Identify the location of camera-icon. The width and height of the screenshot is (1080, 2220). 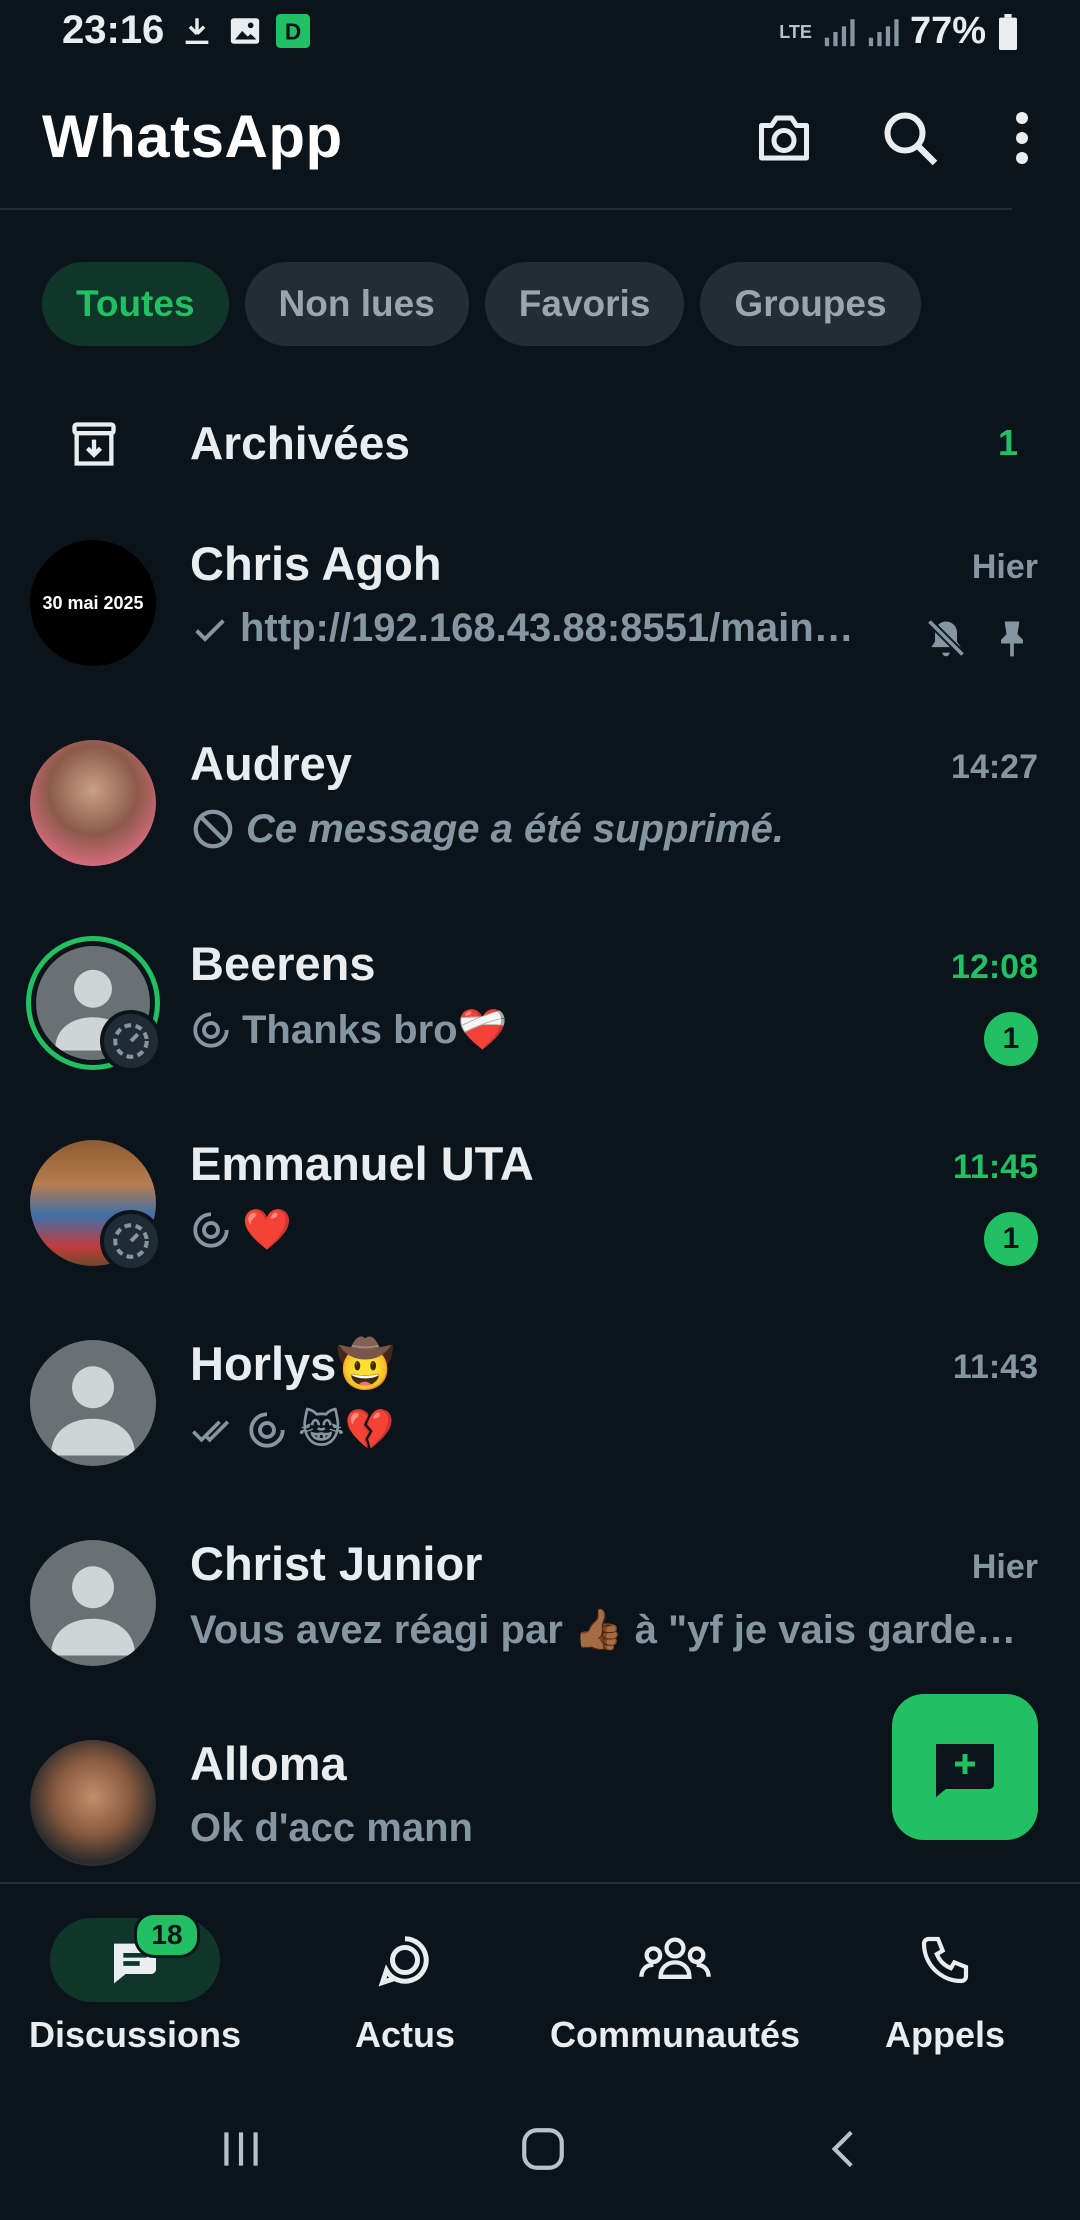
(784, 138).